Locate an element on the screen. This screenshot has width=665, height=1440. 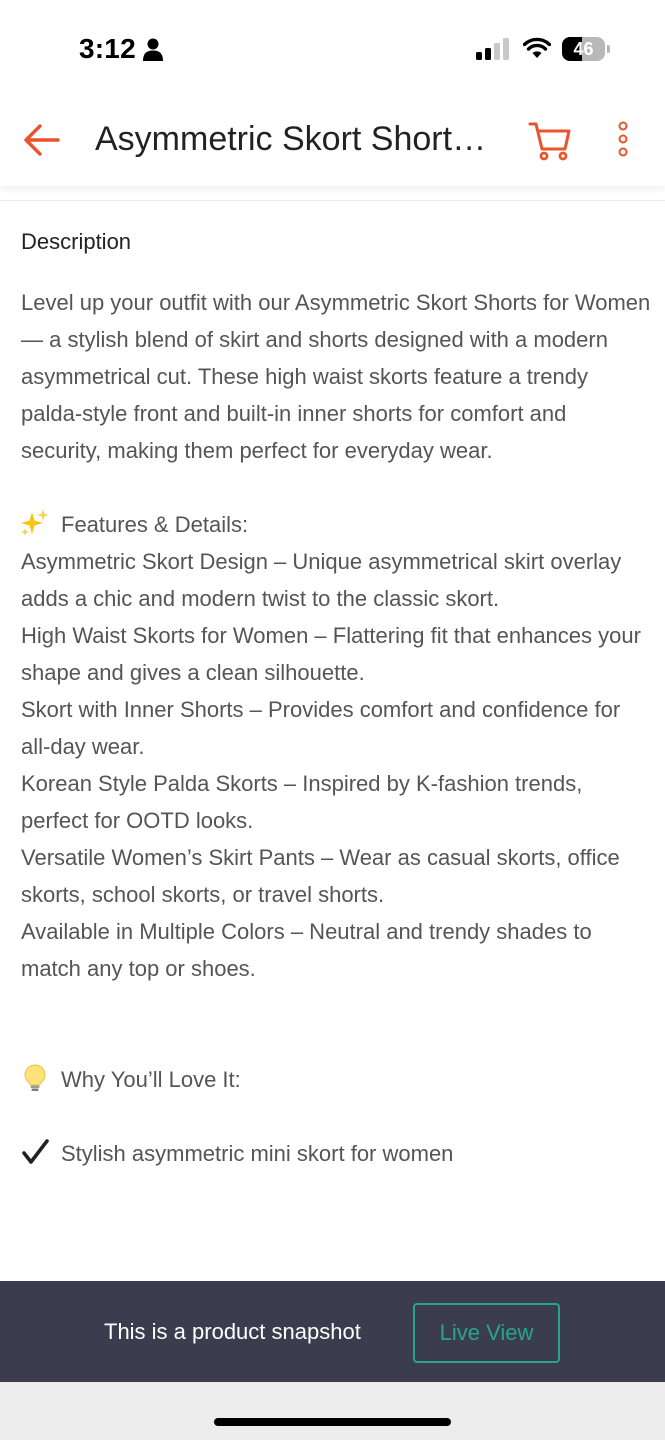
status-bar: 3:12 46 is located at coordinates (332, 50).